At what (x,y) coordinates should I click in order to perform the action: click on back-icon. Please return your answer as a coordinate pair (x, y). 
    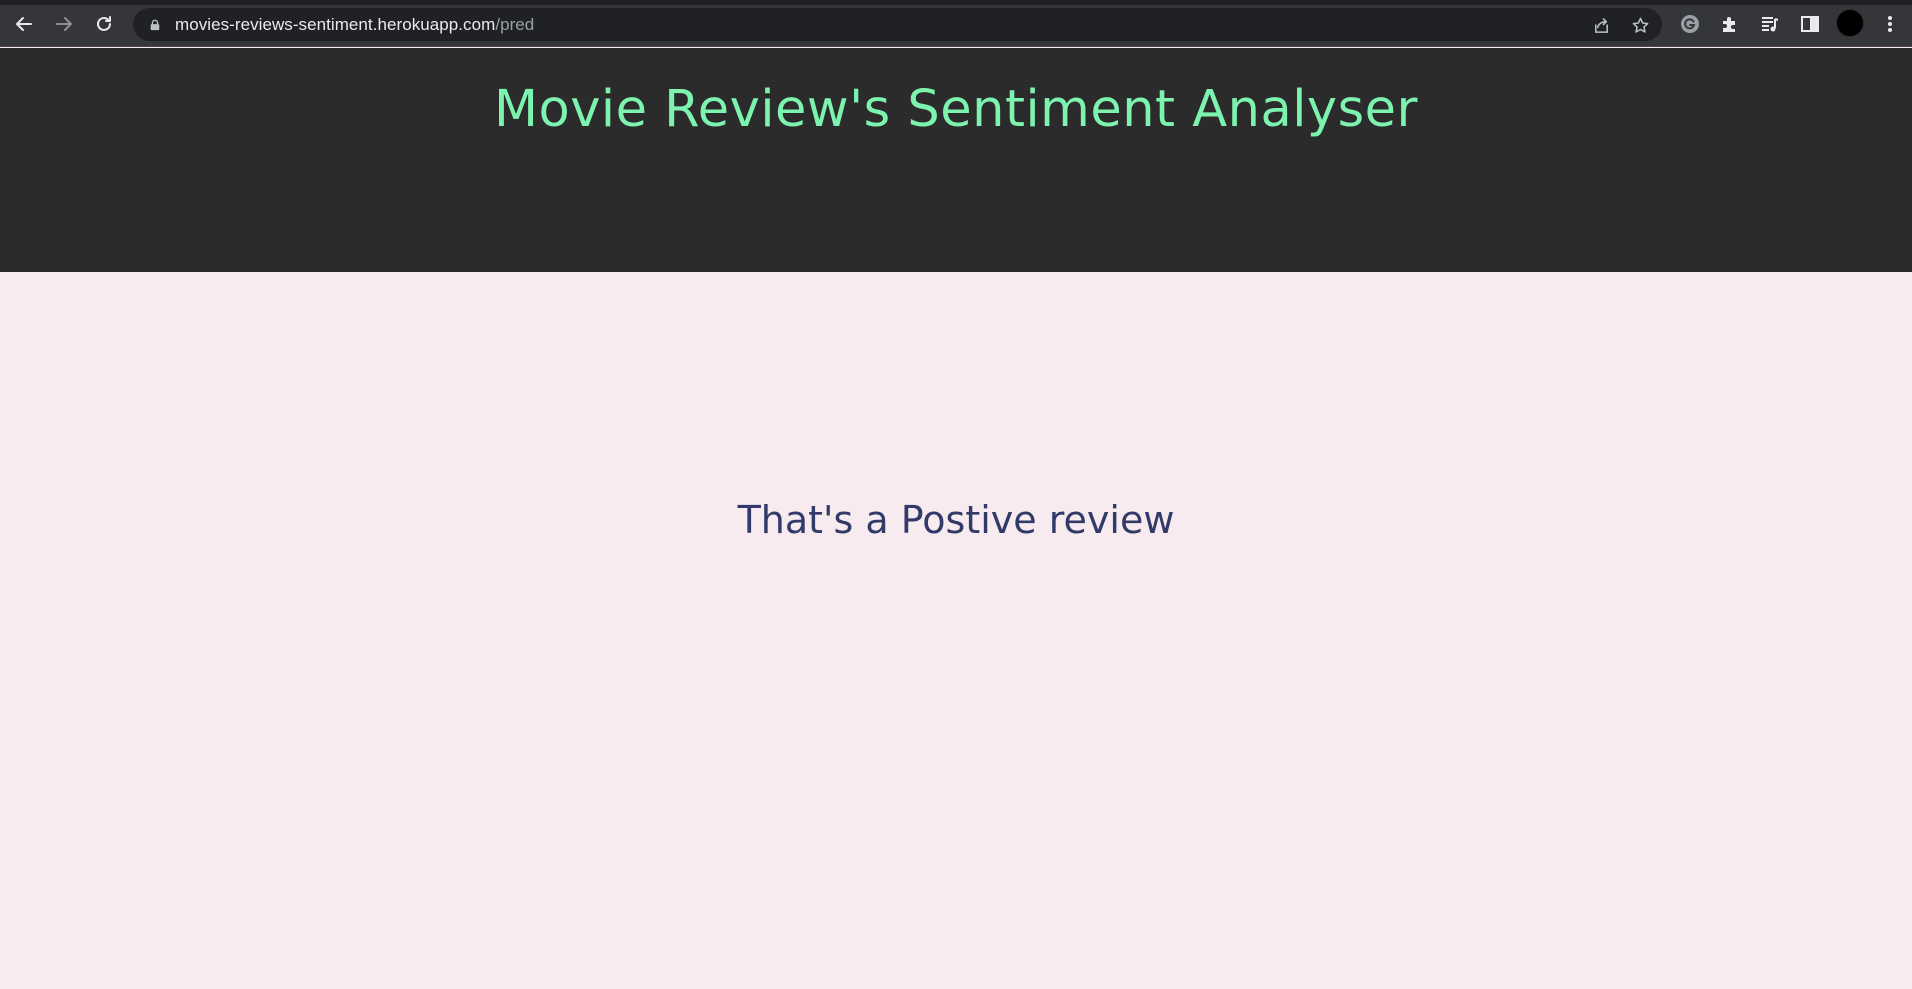
    Looking at the image, I should click on (24, 24).